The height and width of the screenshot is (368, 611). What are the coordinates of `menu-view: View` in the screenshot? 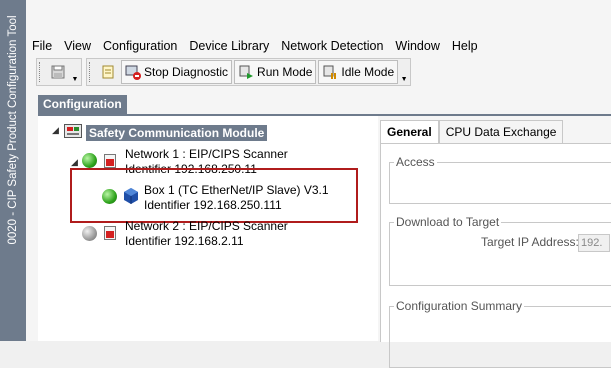 It's located at (77, 46).